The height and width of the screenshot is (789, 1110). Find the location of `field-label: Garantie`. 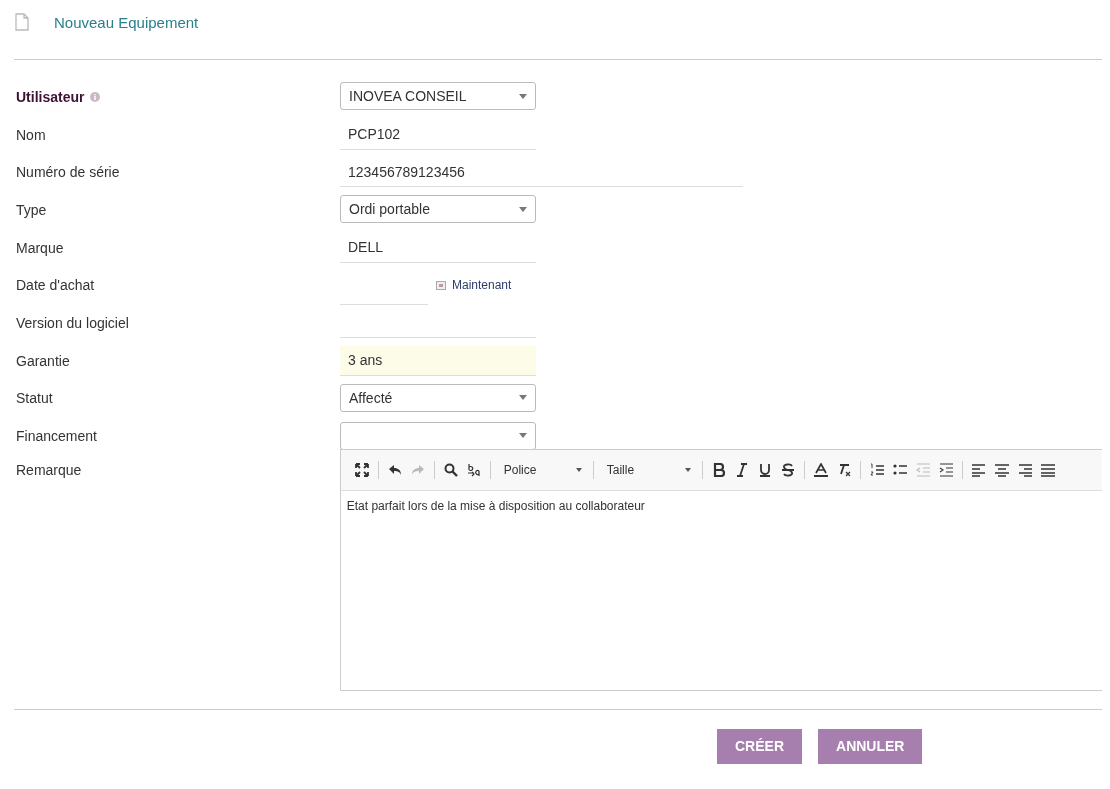

field-label: Garantie is located at coordinates (43, 360).